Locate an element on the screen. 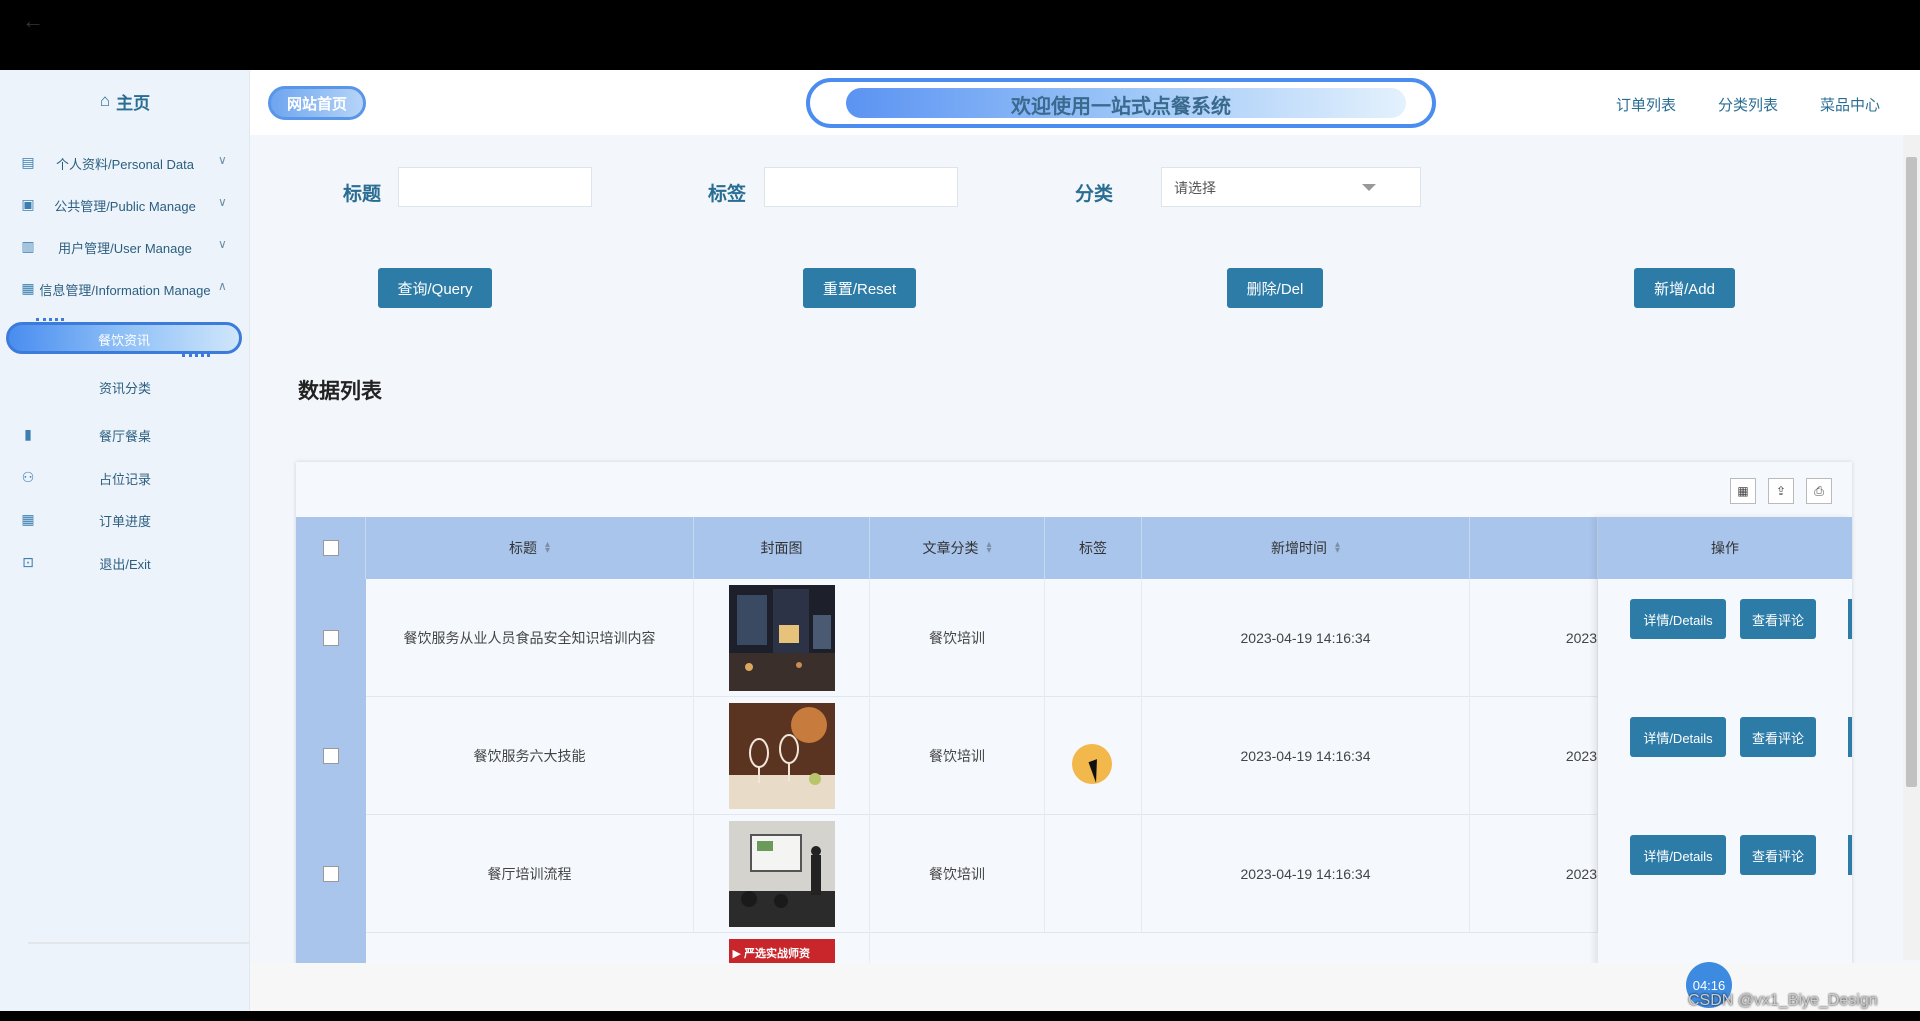 The width and height of the screenshot is (1920, 1021). scrollbar-thumb is located at coordinates (1911, 472).